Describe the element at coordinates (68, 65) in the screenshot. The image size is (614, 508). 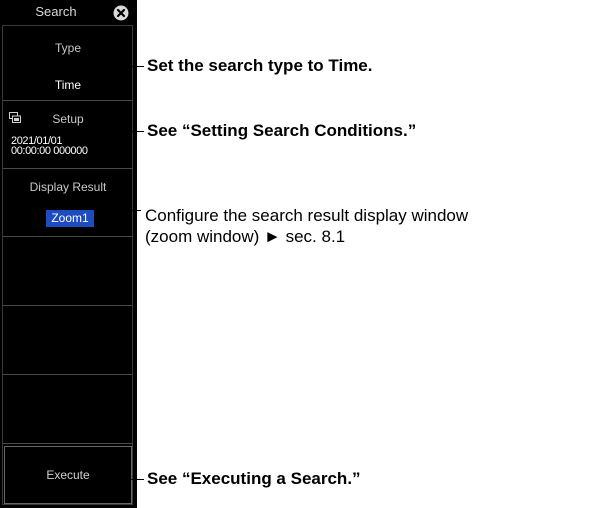
I see `type-button: Type Time` at that location.